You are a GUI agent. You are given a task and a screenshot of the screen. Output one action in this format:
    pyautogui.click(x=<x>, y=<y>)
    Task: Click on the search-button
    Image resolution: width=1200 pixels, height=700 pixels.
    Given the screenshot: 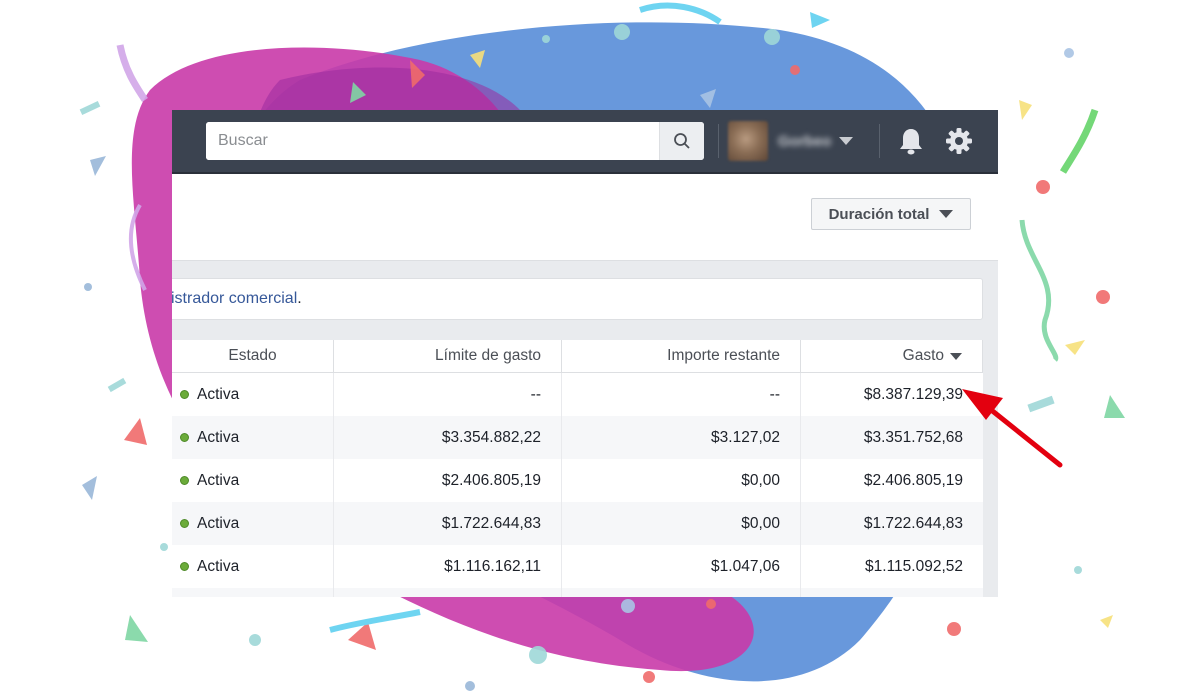 What is the action you would take?
    pyautogui.click(x=681, y=141)
    